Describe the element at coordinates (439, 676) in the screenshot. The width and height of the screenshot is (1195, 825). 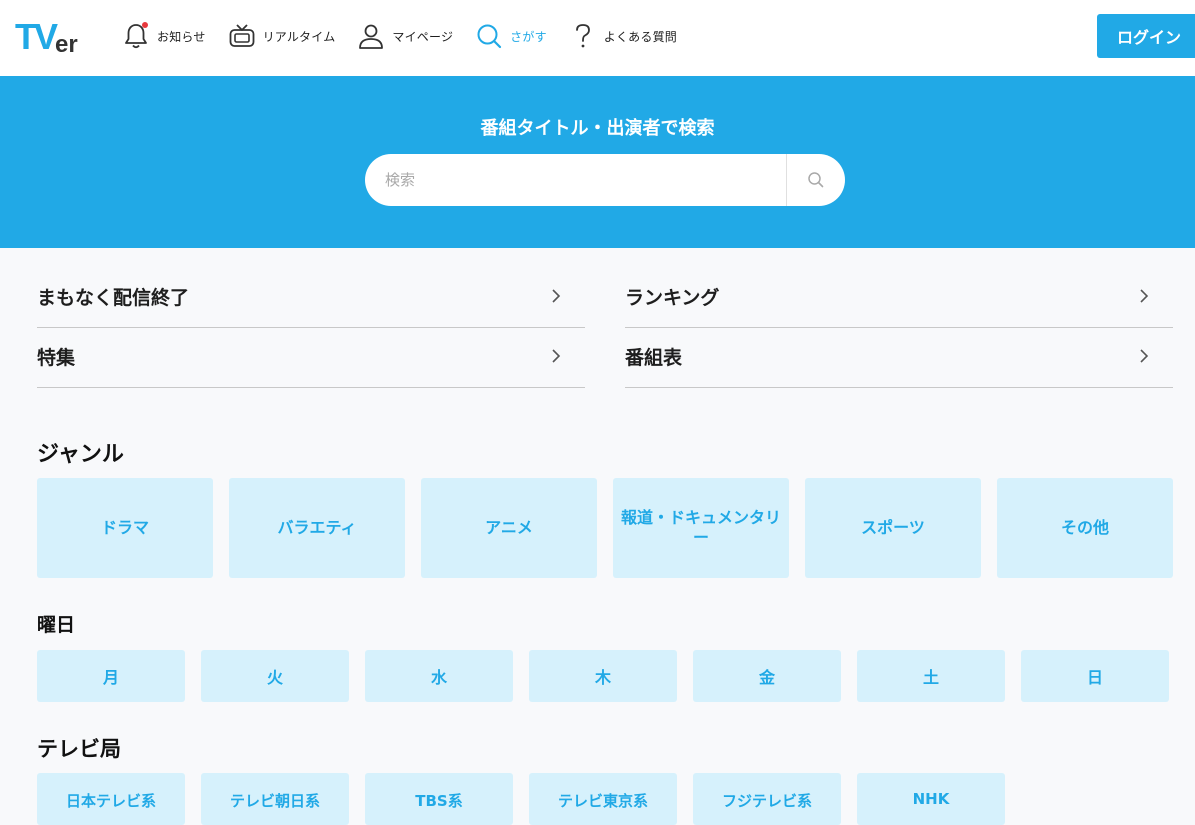
I see `day-tile-wednesday: 水` at that location.